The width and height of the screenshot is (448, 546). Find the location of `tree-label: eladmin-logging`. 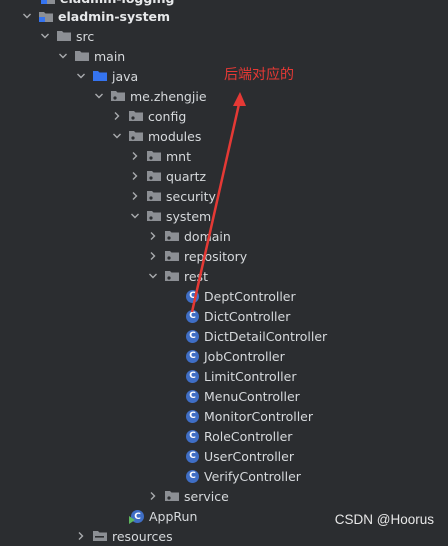

tree-label: eladmin-logging is located at coordinates (117, 3).